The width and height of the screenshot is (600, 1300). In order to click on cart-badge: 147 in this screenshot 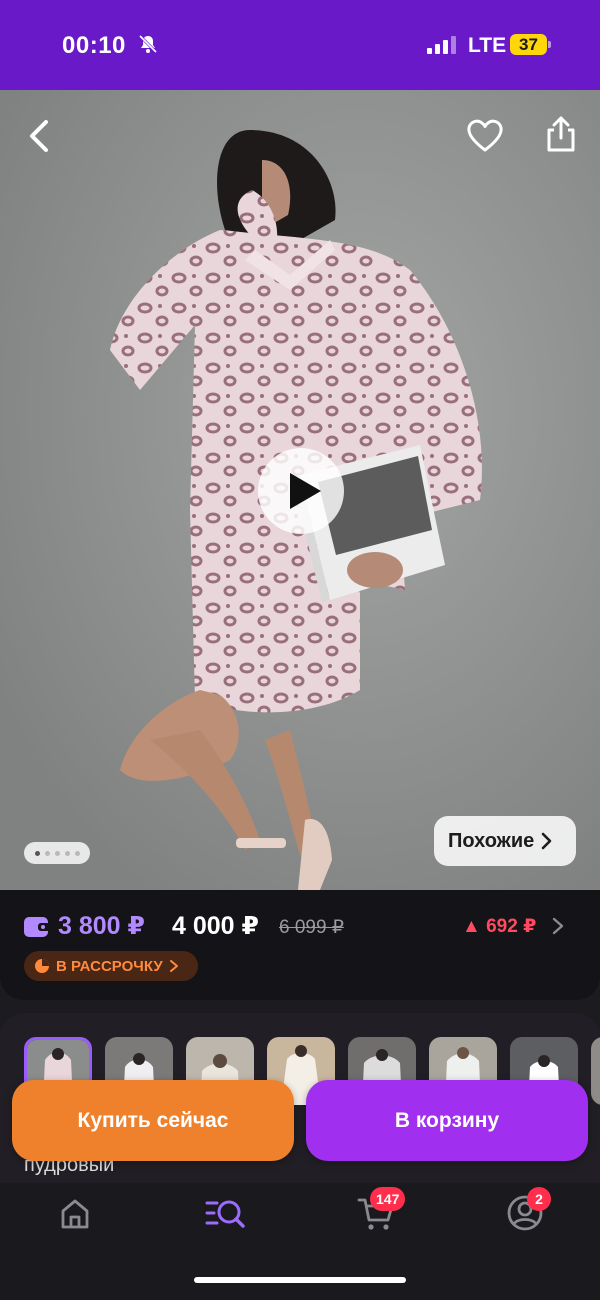, I will do `click(388, 1199)`.